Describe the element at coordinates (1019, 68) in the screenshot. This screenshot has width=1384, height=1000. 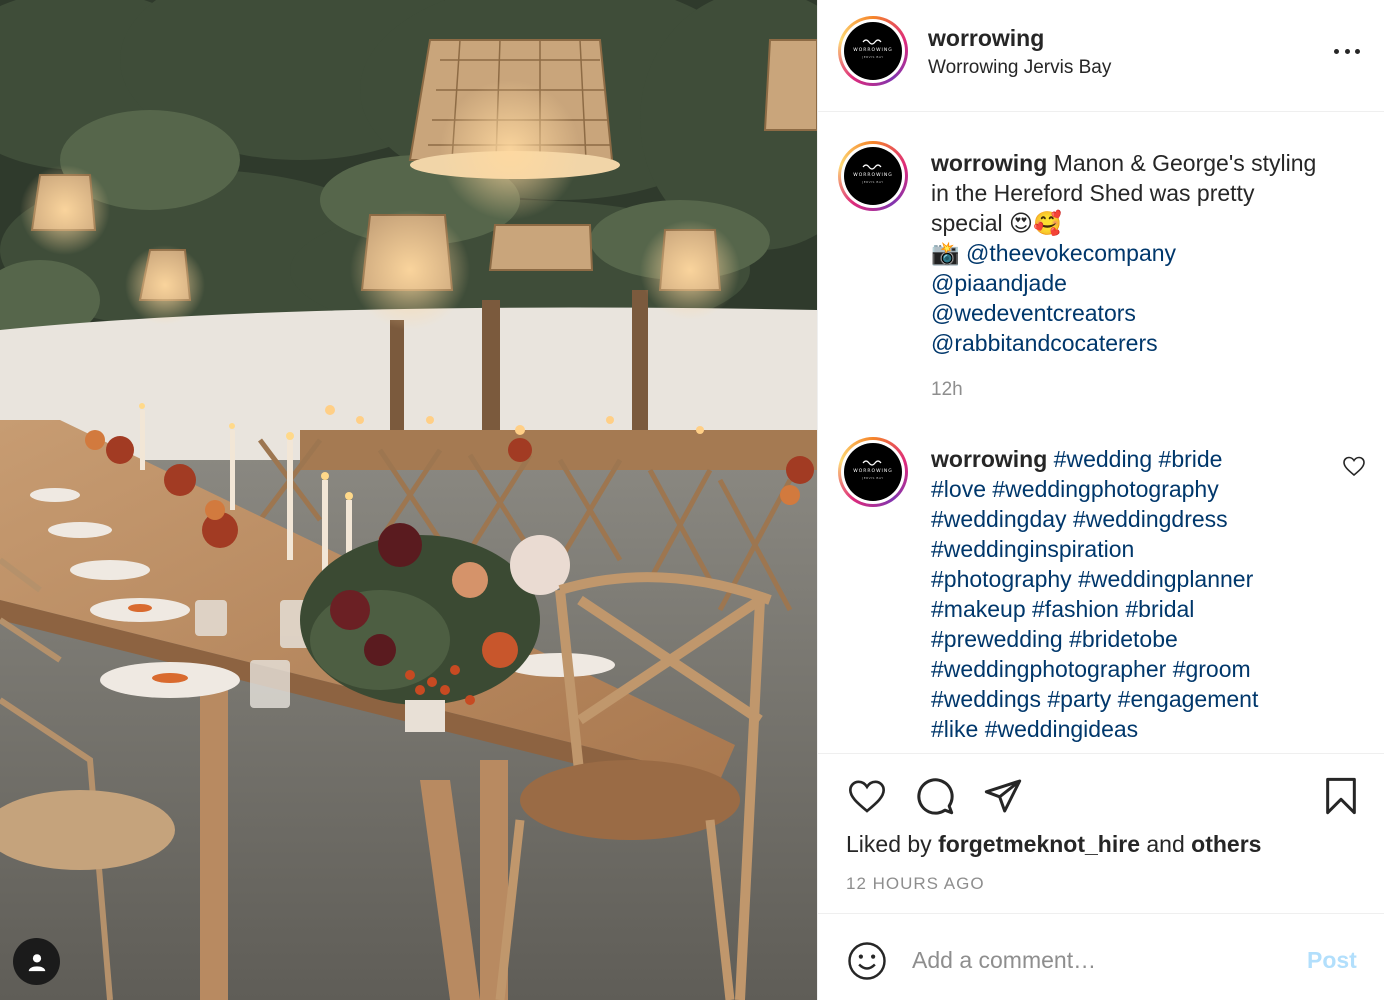
I see `post-location: Worrowing Jervis Bay` at that location.